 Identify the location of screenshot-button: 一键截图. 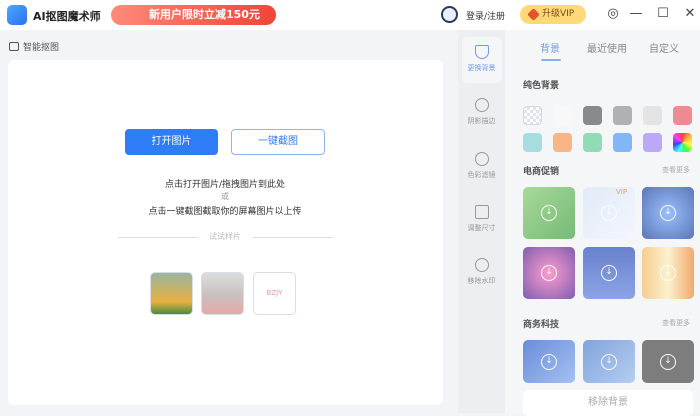
(278, 142).